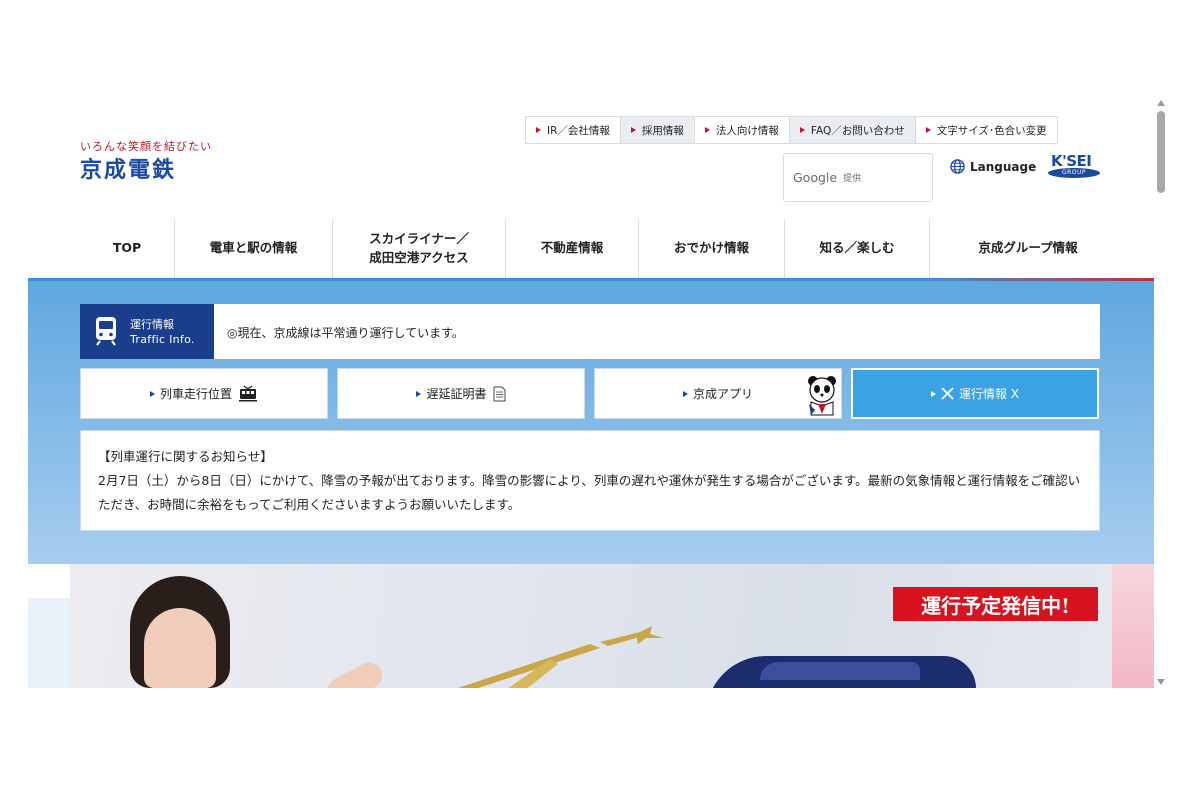  I want to click on nav-group-info: 京成グループ情報, so click(1028, 248).